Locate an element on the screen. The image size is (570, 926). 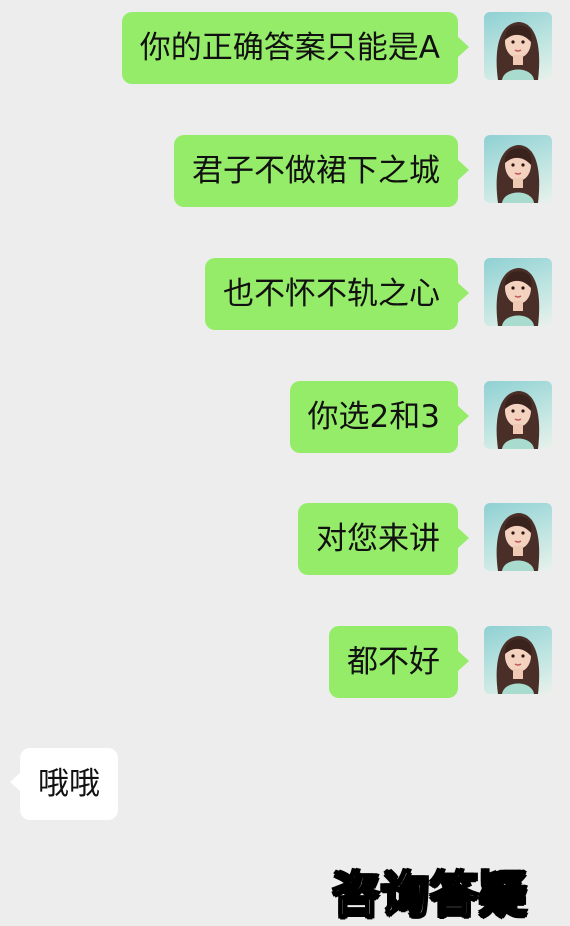
message-bubble-outgoing: 也不怀不轨之心 is located at coordinates (337, 294).